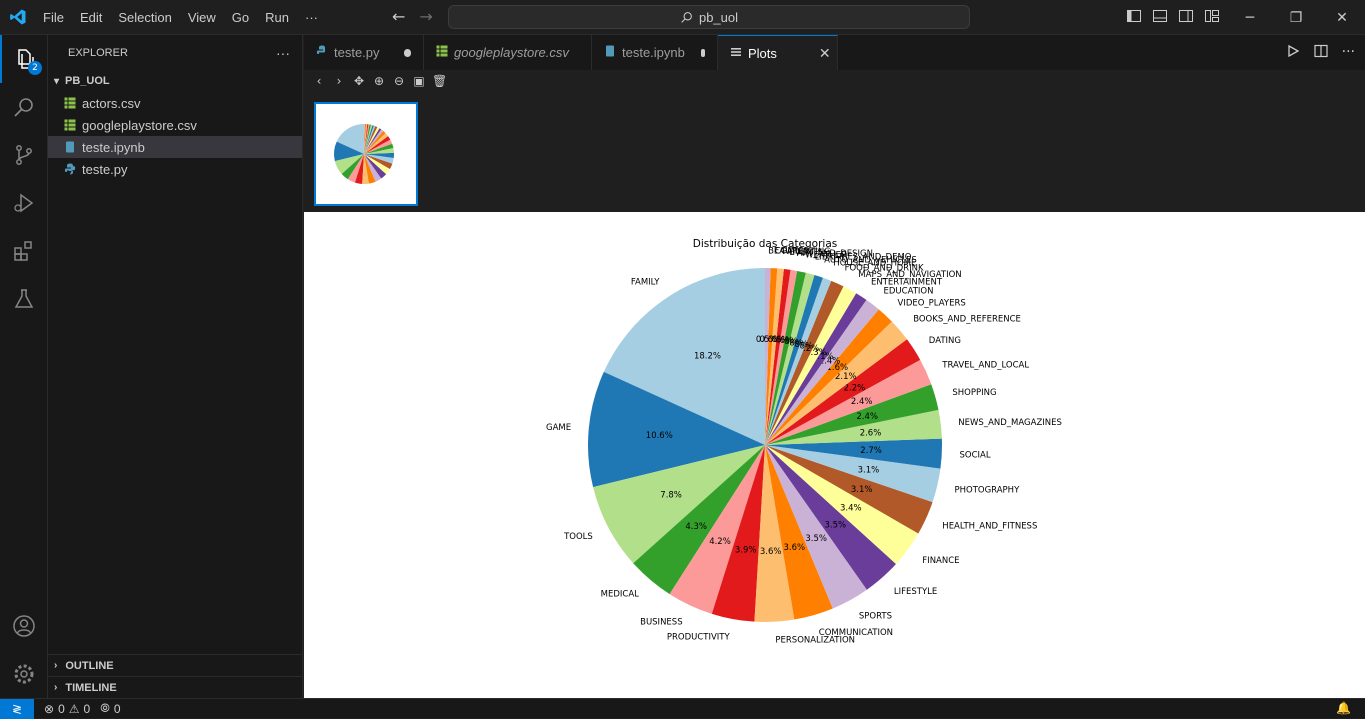 This screenshot has height=719, width=1365. Describe the element at coordinates (718, 17) in the screenshot. I see `command-center-text: pb_uol` at that location.